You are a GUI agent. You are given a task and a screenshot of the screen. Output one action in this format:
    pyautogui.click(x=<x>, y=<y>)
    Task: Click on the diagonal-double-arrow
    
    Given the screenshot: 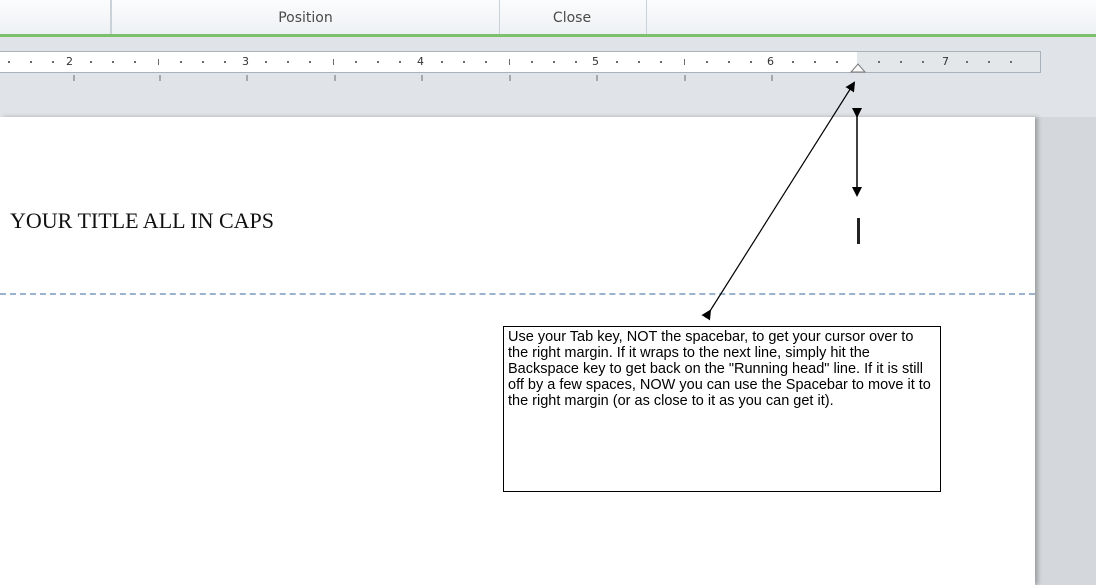 What is the action you would take?
    pyautogui.click(x=778, y=201)
    